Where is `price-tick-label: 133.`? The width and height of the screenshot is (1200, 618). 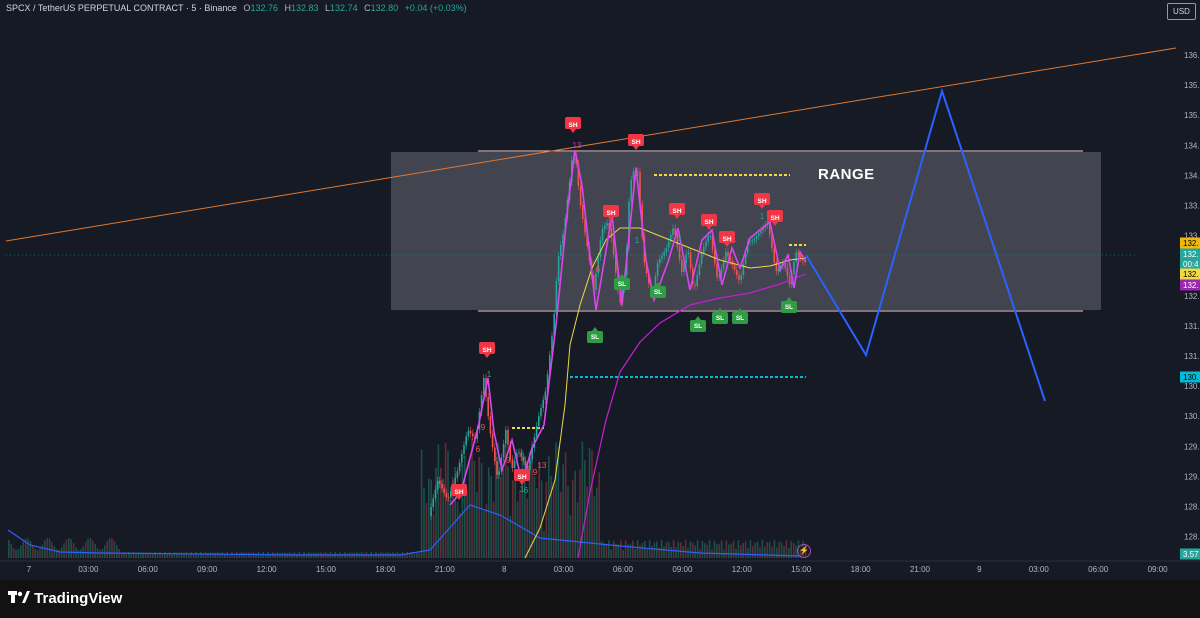 price-tick-label: 133. is located at coordinates (1192, 206).